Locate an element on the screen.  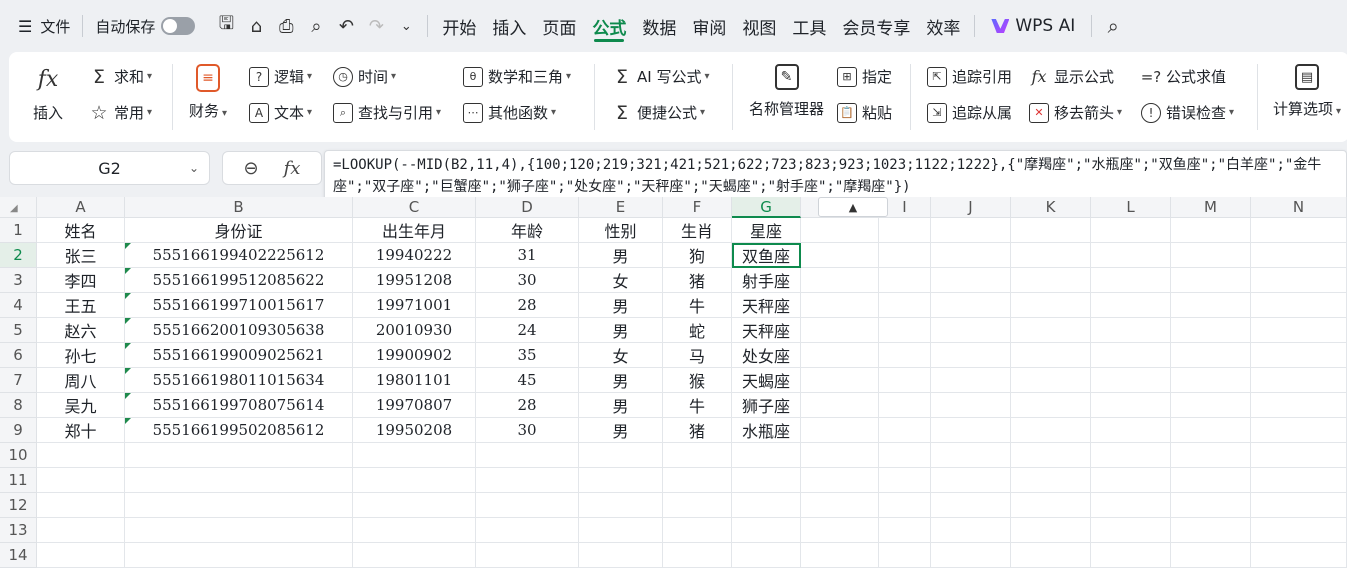
table-cell: 555166199710015617 is located at coordinates (239, 305).